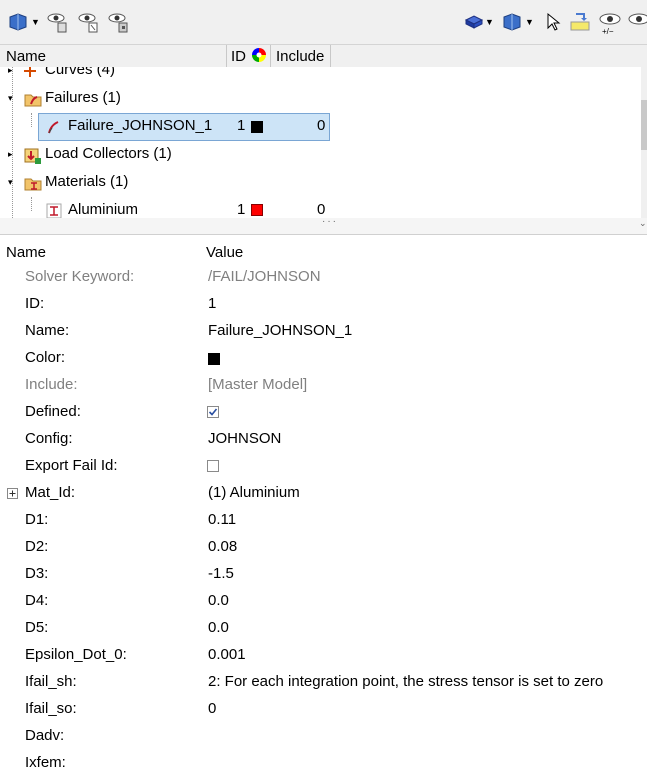  I want to click on property-row-d2: D2: 0.08, so click(323, 547).